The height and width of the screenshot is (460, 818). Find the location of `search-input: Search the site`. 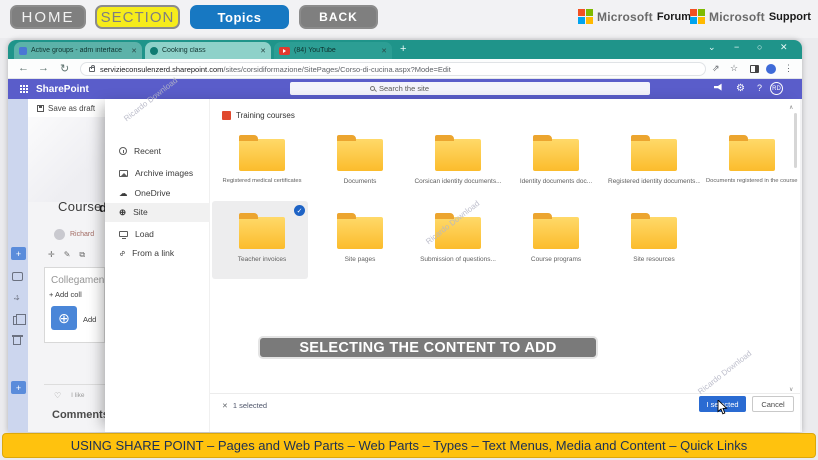

search-input: Search the site is located at coordinates (470, 88).